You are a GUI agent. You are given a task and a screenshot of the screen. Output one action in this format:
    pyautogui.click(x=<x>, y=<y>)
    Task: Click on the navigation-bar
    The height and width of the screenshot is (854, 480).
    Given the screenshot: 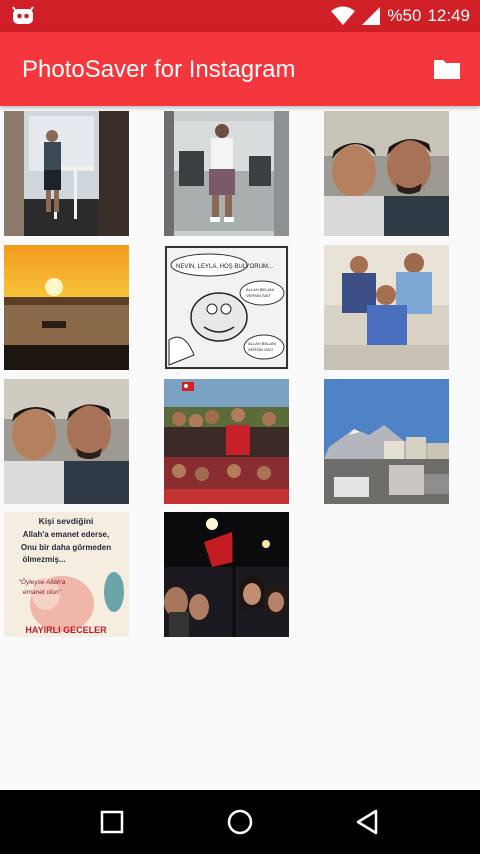 What is the action you would take?
    pyautogui.click(x=240, y=822)
    